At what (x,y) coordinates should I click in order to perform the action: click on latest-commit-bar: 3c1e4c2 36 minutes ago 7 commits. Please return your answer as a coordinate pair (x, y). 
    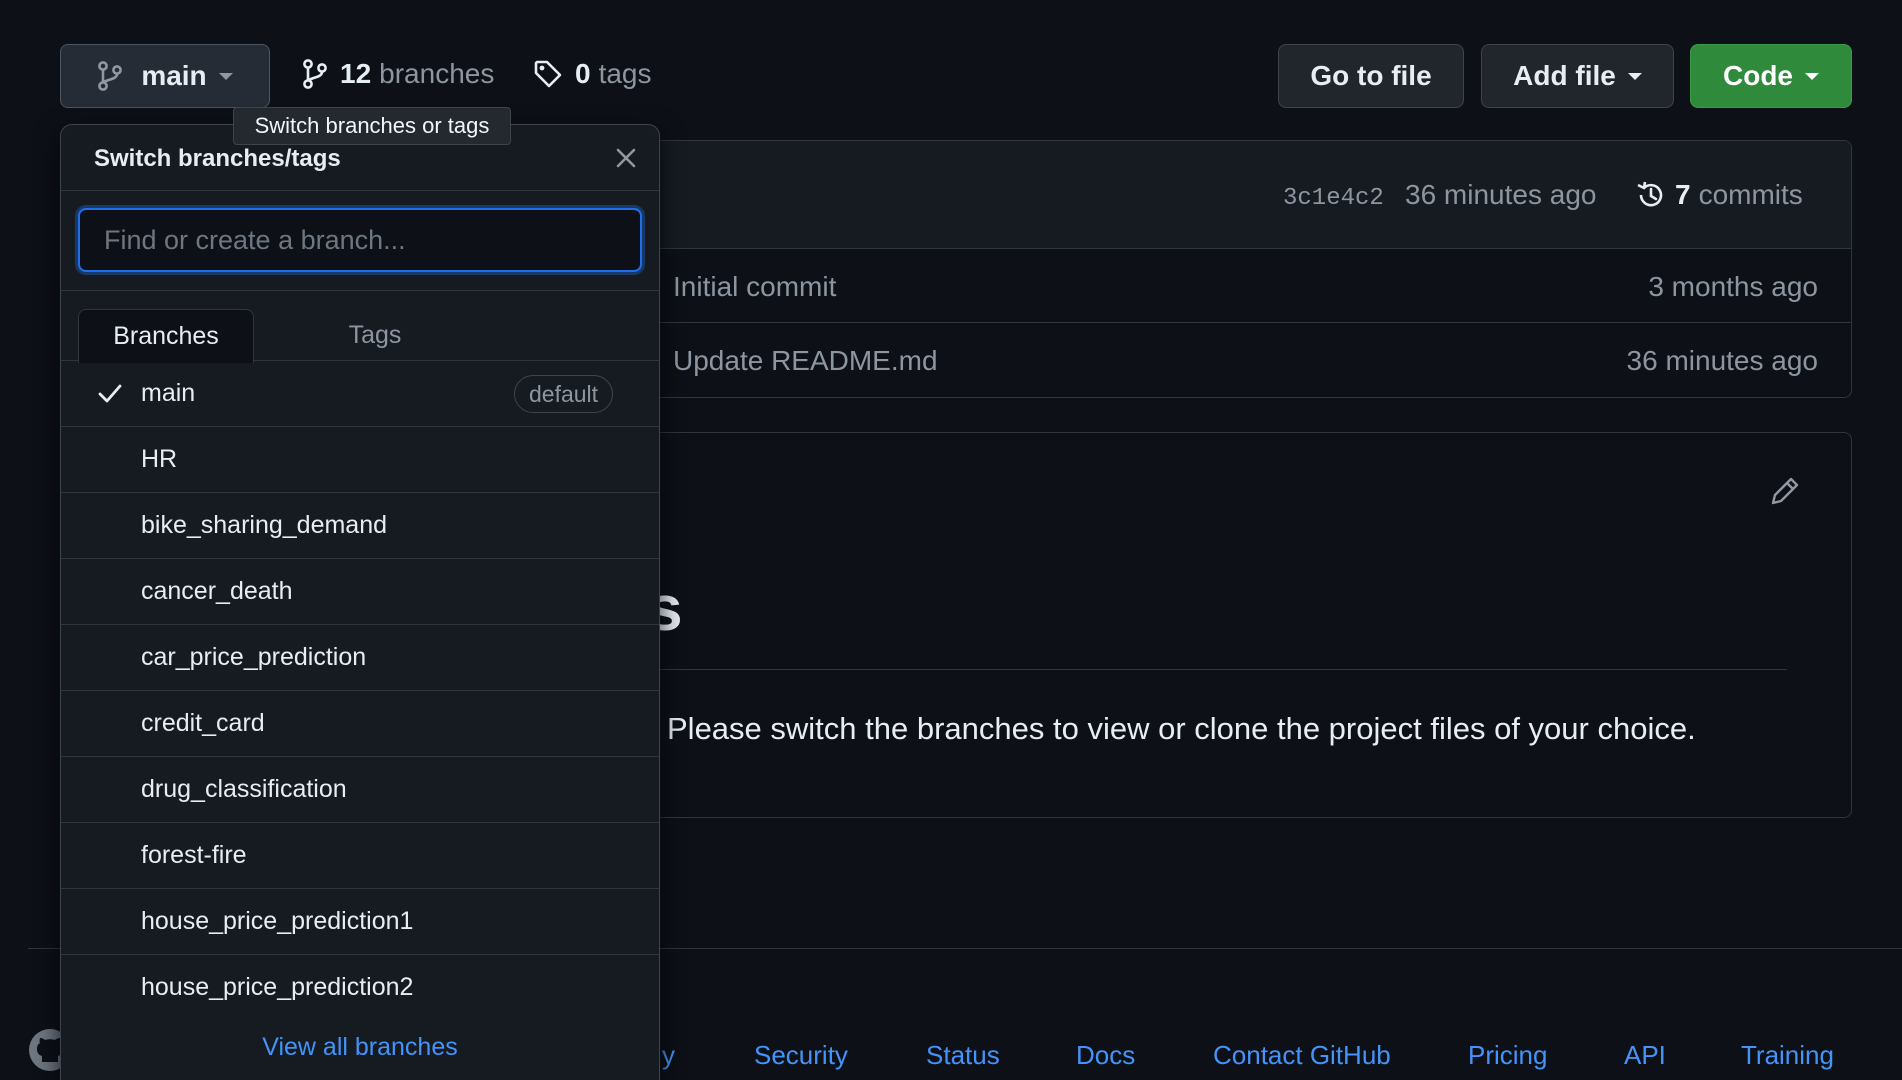
    Looking at the image, I should click on (1252, 195).